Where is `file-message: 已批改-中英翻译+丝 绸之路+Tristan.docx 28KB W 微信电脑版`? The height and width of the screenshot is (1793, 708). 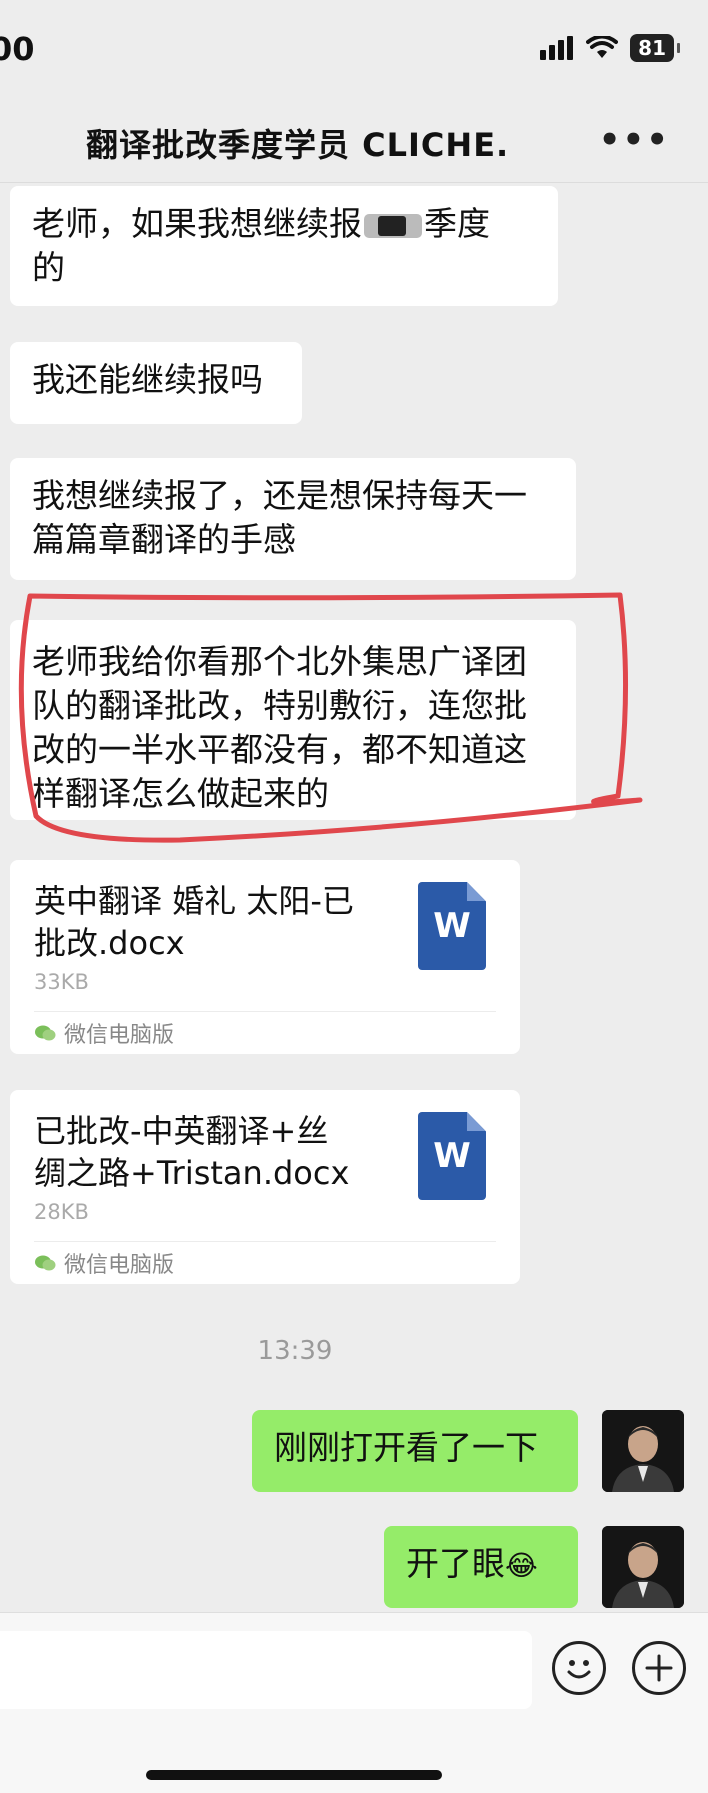
file-message: 已批改-中英翻译+丝 绸之路+Tristan.docx 28KB W 微信电脑版 is located at coordinates (265, 1187).